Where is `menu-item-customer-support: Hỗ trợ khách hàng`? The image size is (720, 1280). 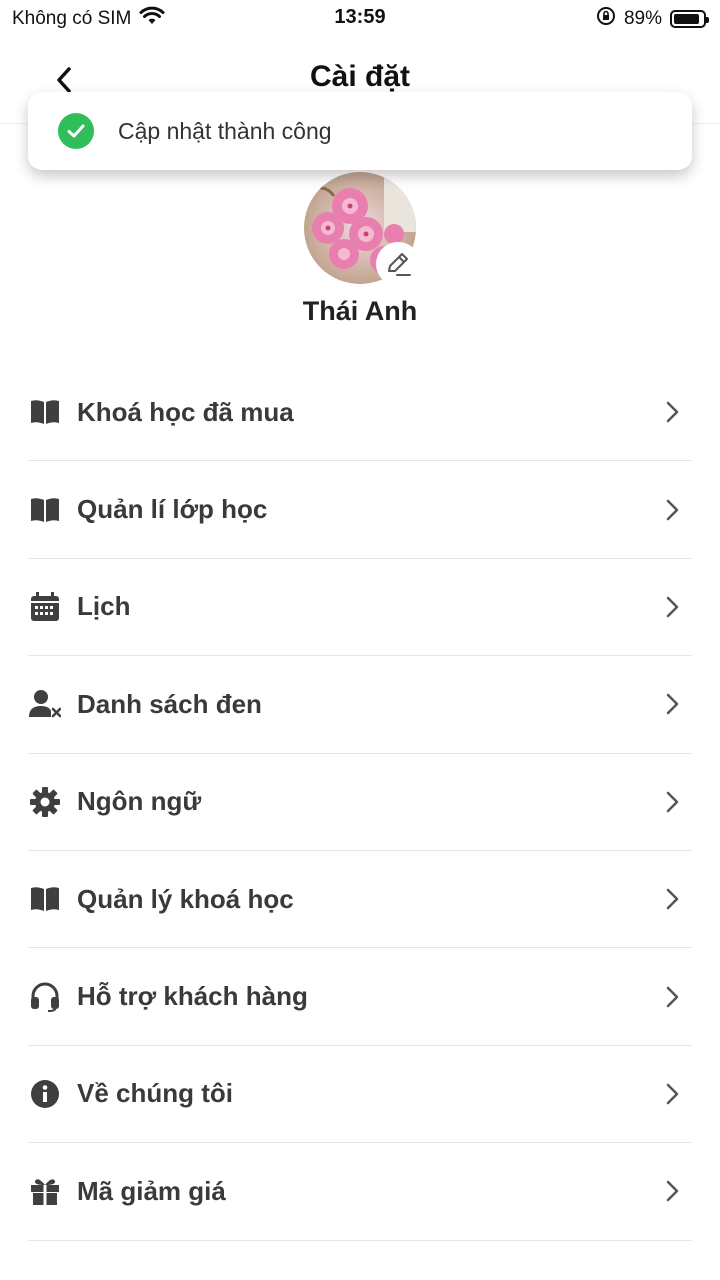
menu-item-customer-support: Hỗ trợ khách hàng is located at coordinates (360, 997).